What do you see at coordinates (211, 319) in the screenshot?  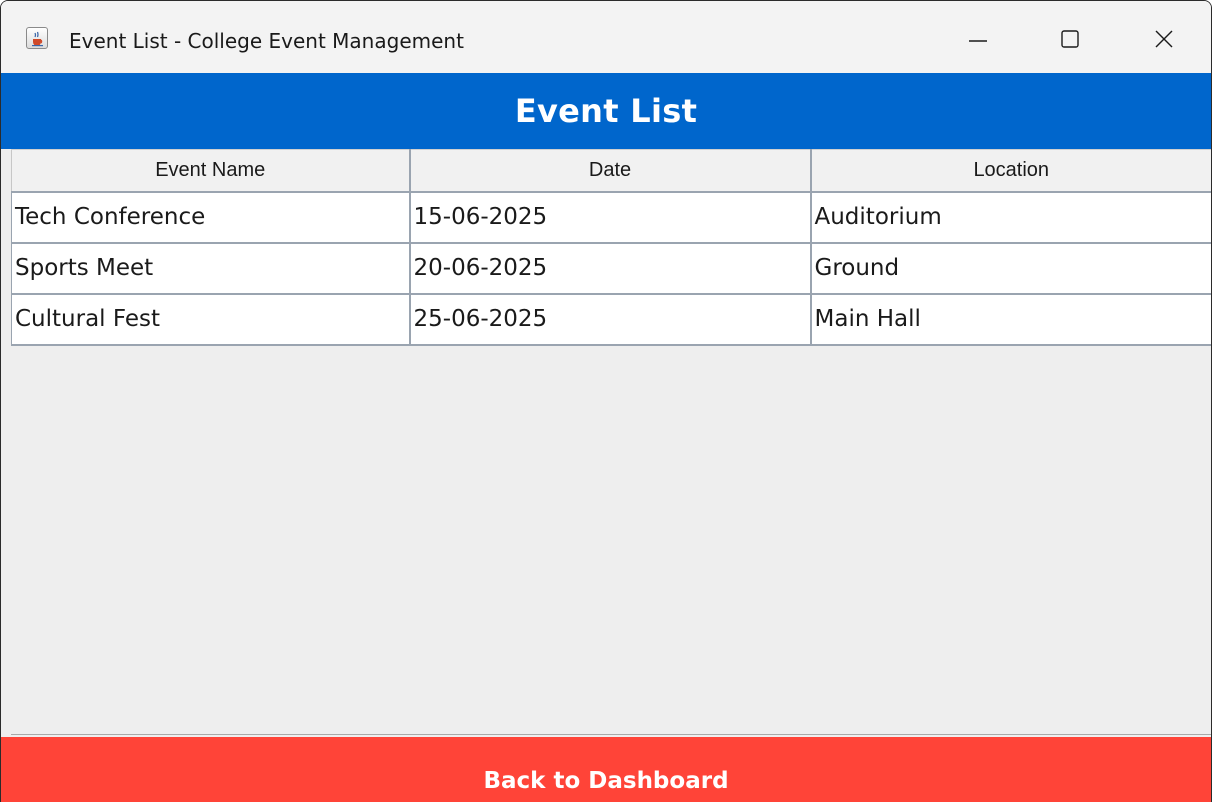 I see `table-cell-event-name: Cultural Fest` at bounding box center [211, 319].